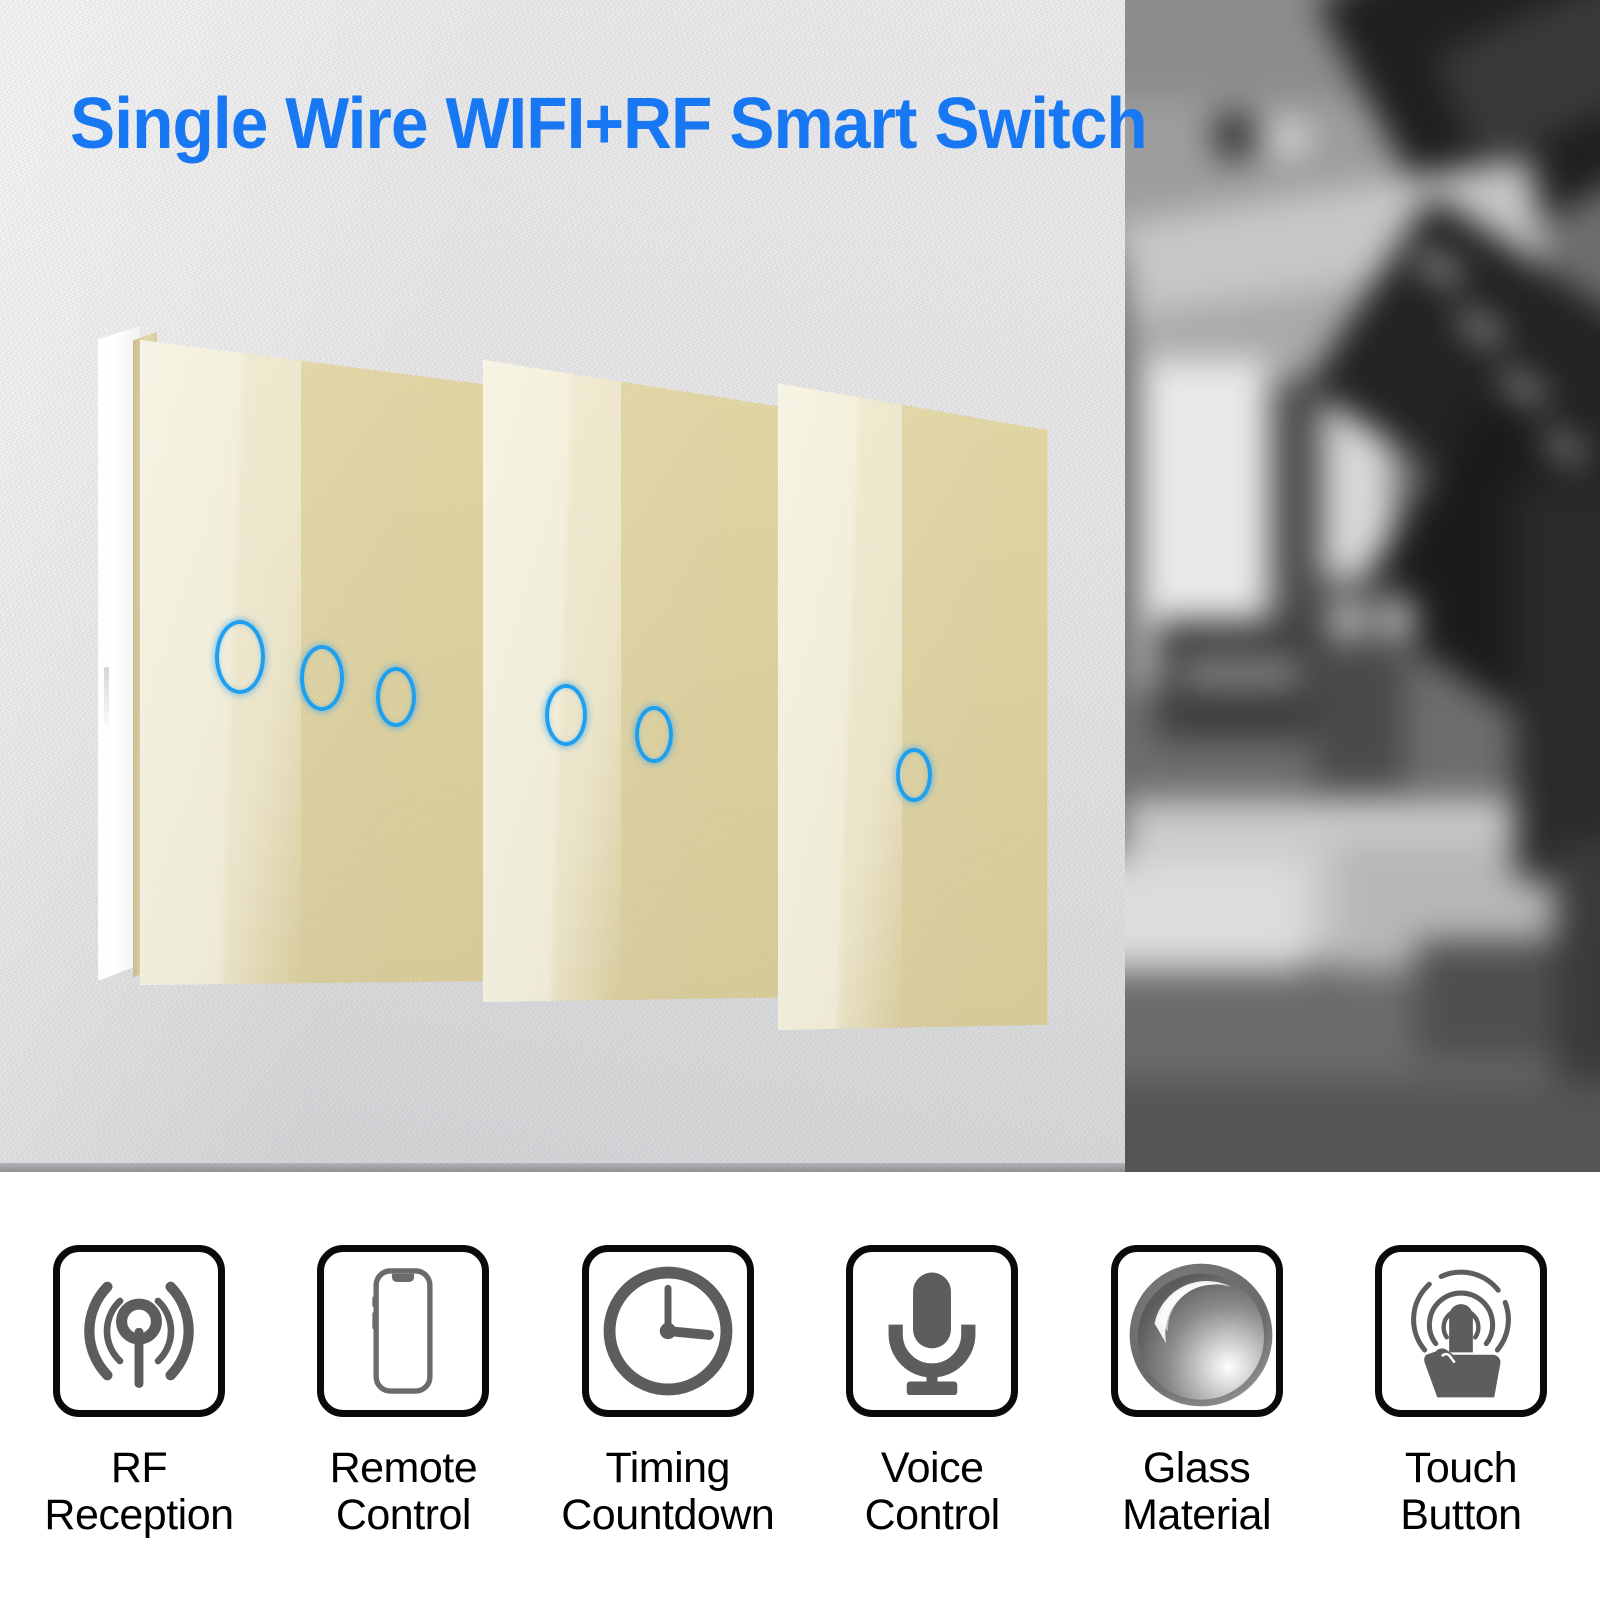 The image size is (1600, 1600). Describe the element at coordinates (913, 706) in the screenshot. I see `switch-panel-1-gang` at that location.